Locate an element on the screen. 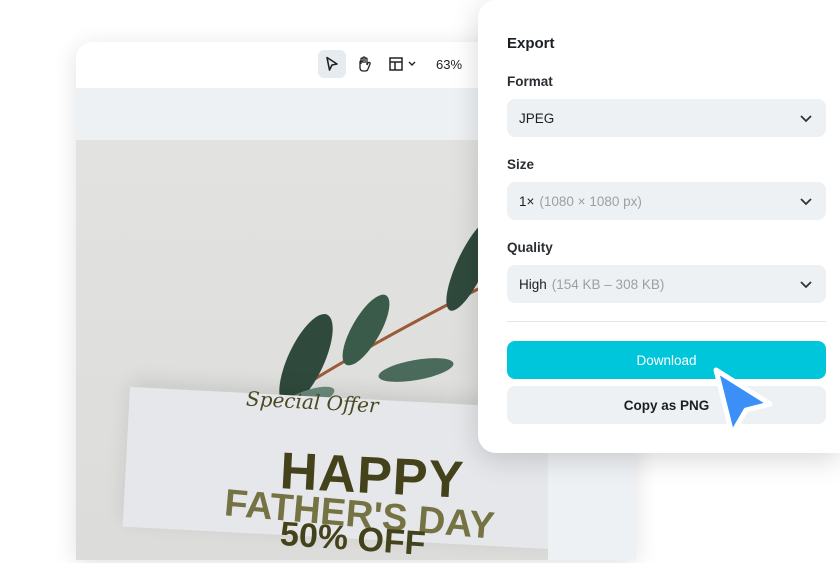 The height and width of the screenshot is (563, 840). pointer-icon is located at coordinates (332, 63).